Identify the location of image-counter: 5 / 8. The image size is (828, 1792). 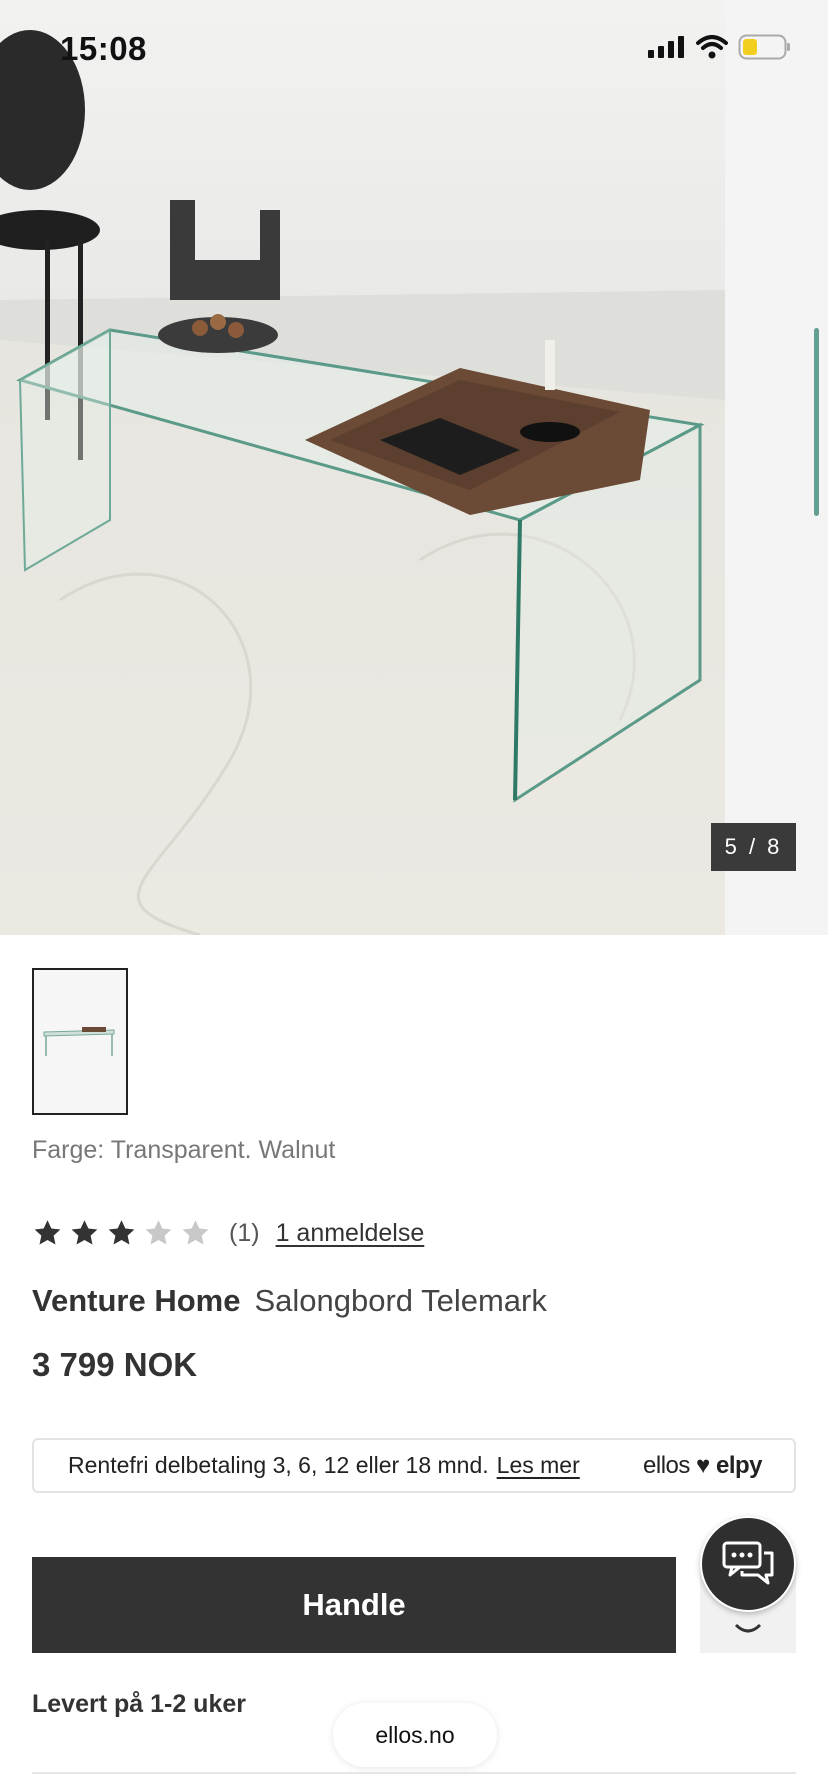
(753, 847).